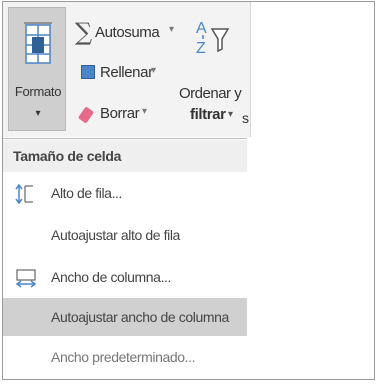 This screenshot has height=384, width=382. What do you see at coordinates (88, 72) in the screenshot?
I see `fill-down-icon` at bounding box center [88, 72].